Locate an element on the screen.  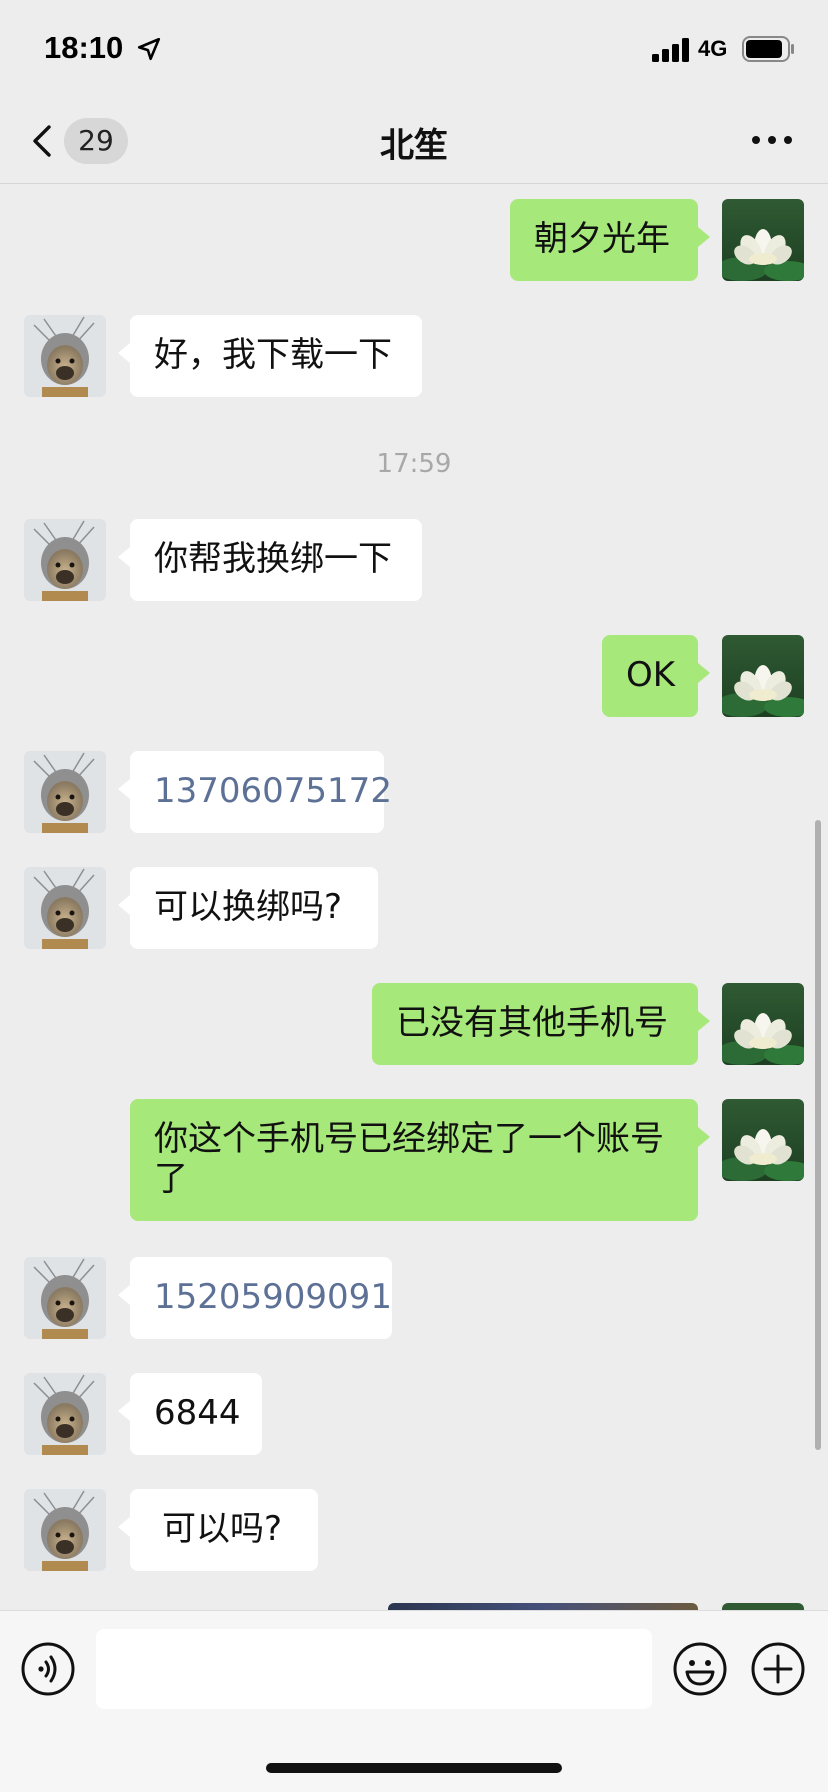
message-bubble: 6844 is located at coordinates (190, 1414).